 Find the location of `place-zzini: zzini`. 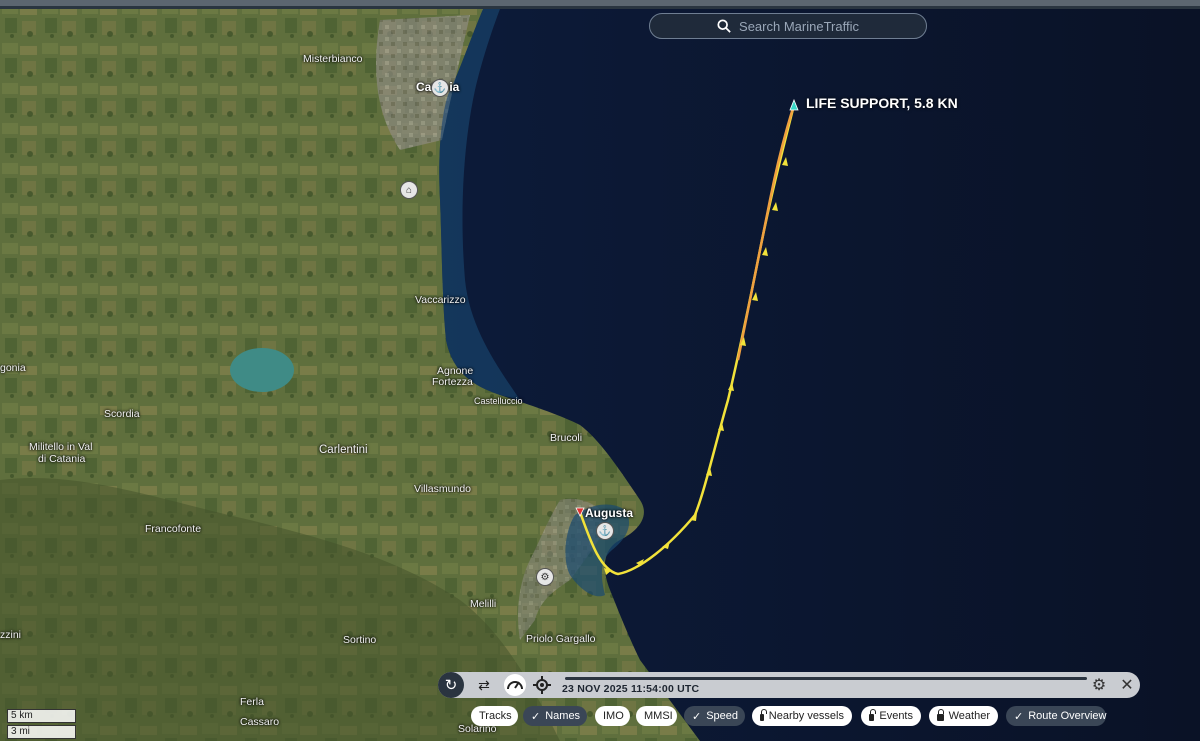

place-zzini: zzini is located at coordinates (11, 635).